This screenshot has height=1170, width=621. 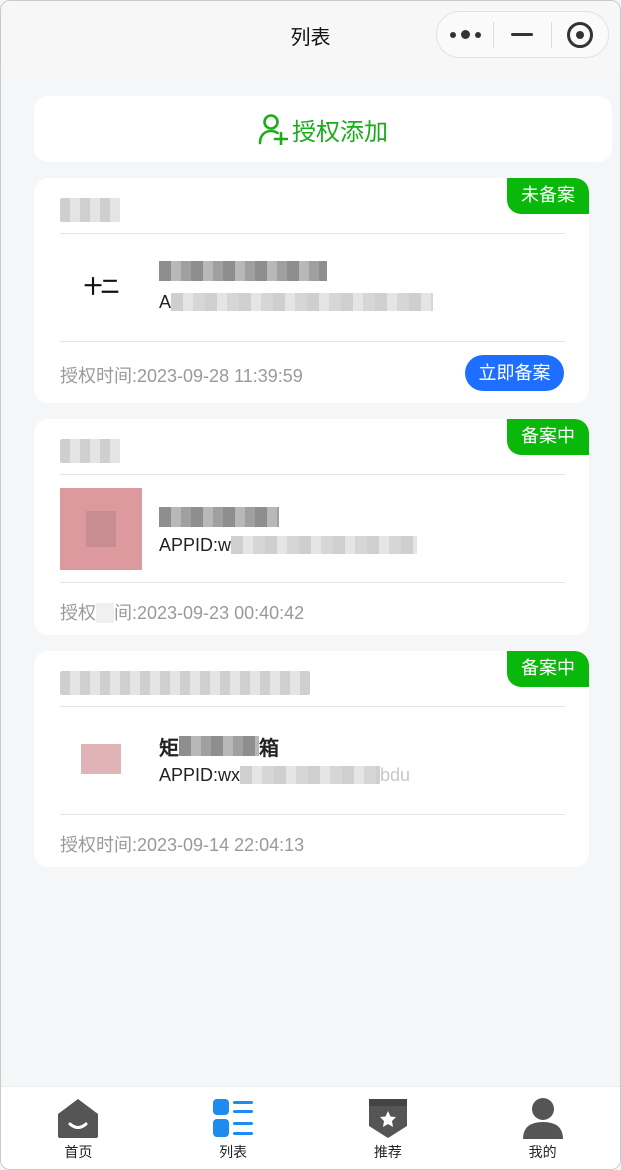 What do you see at coordinates (514, 373) in the screenshot?
I see `file-record-button: 立即备案` at bounding box center [514, 373].